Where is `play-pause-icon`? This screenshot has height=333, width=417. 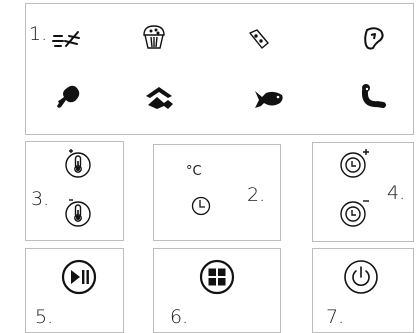
play-pause-icon is located at coordinates (79, 277).